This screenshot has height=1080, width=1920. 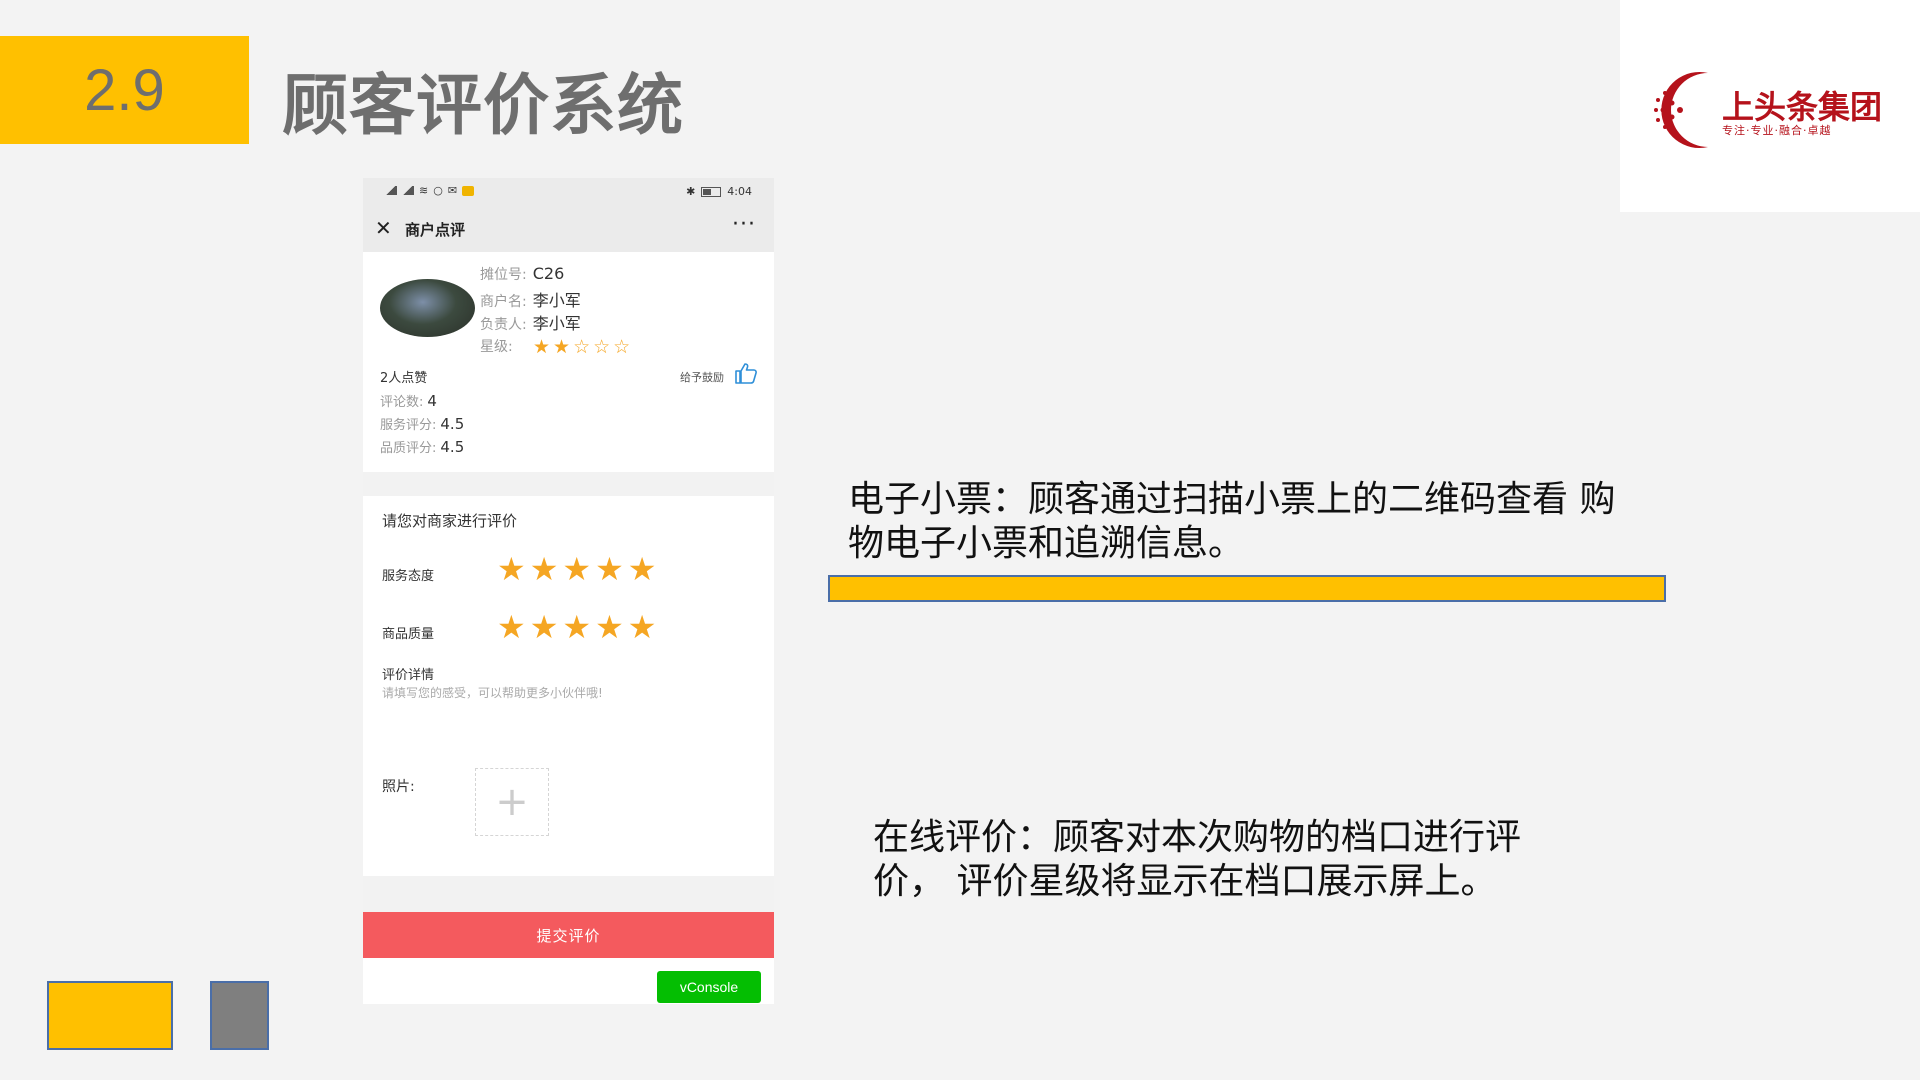 I want to click on more-menu-icon: ···, so click(x=744, y=224).